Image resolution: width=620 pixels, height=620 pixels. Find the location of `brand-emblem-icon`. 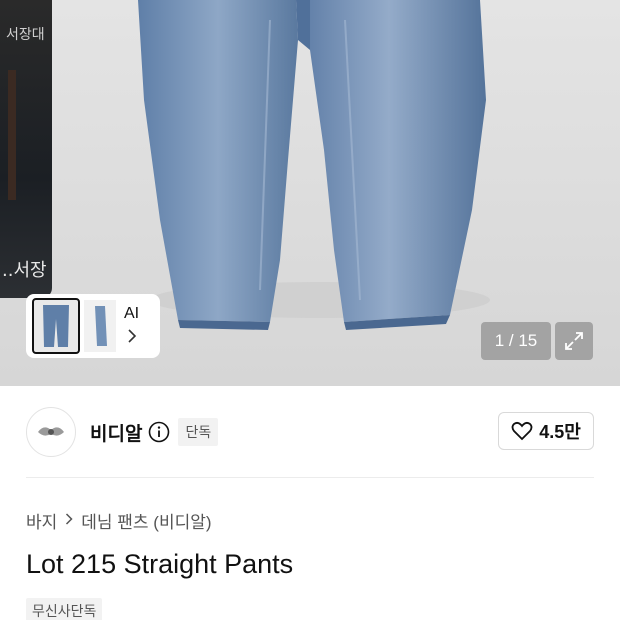

brand-emblem-icon is located at coordinates (51, 431).